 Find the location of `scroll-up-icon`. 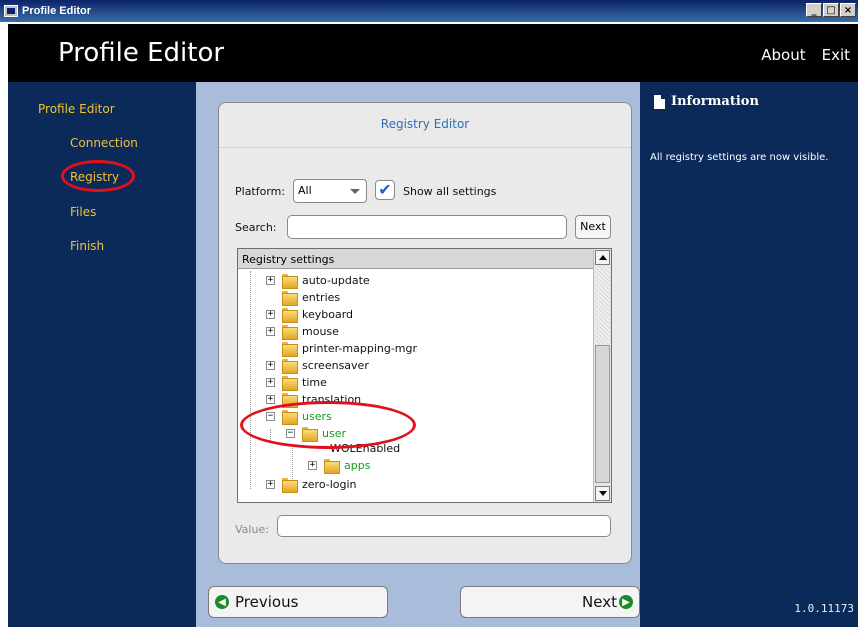

scroll-up-icon is located at coordinates (602, 257).